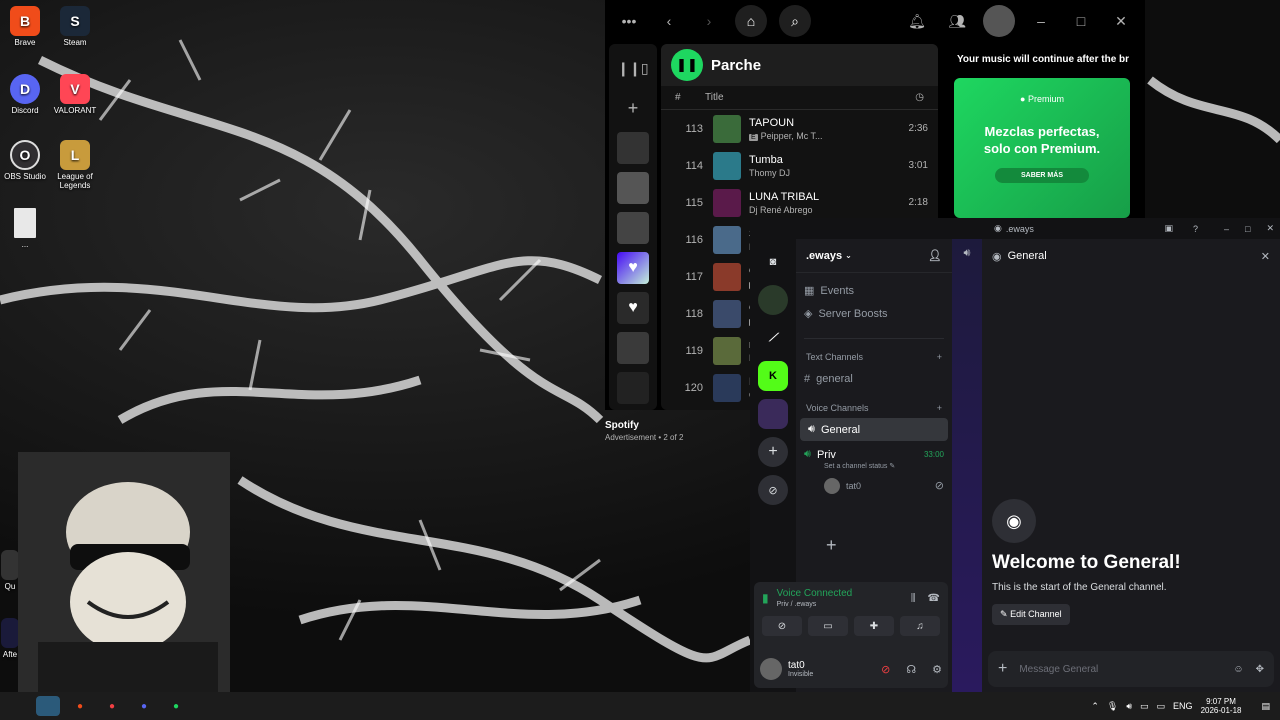 This screenshot has height=720, width=1280. Describe the element at coordinates (874, 290) in the screenshot. I see `events-item: ▦ Events` at that location.